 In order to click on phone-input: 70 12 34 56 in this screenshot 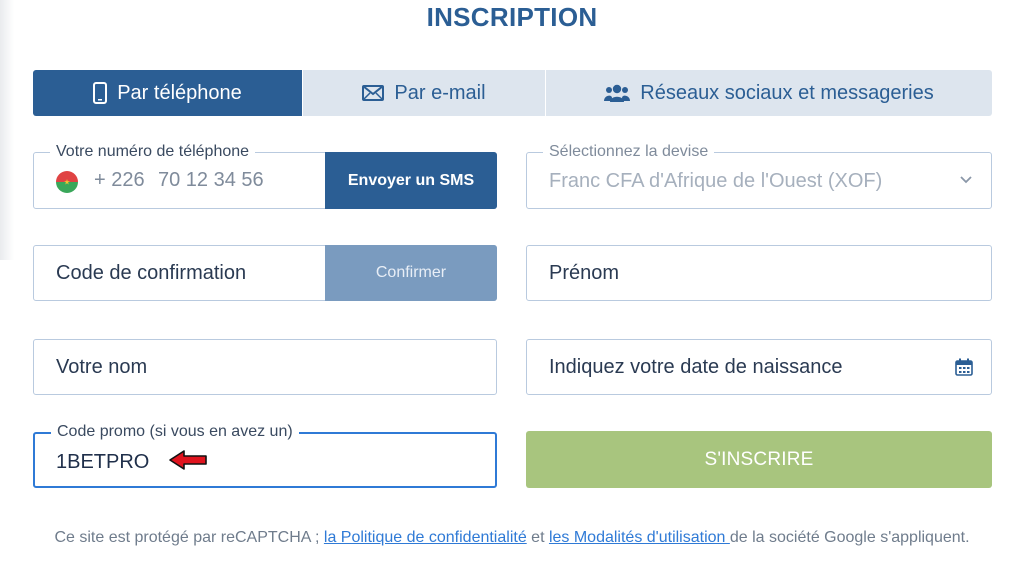, I will do `click(211, 180)`.